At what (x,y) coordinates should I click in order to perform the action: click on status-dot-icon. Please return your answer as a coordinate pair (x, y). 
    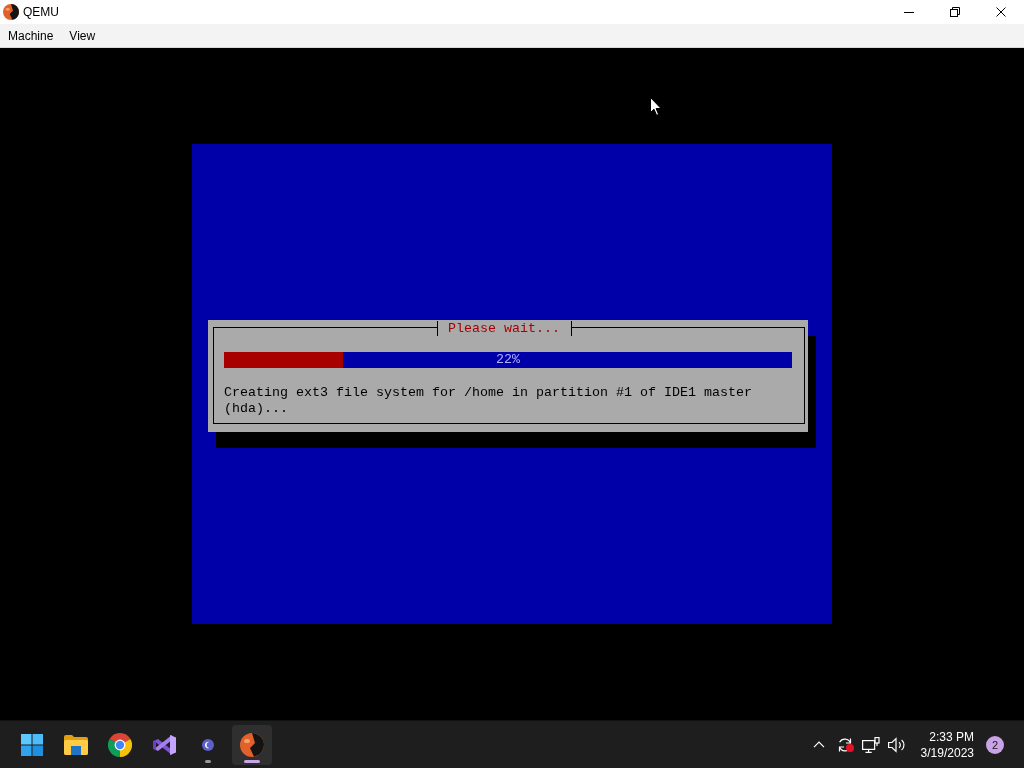
    Looking at the image, I should click on (849, 747).